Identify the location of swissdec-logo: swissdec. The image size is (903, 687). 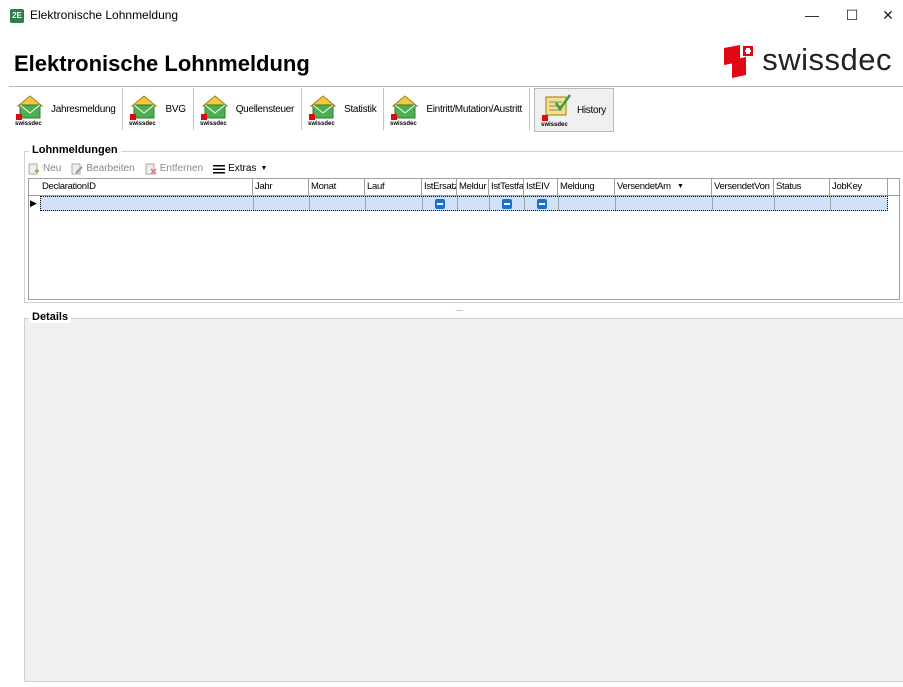
(807, 60).